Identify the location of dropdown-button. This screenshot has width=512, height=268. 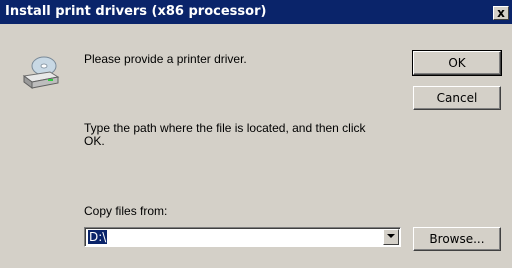
(391, 237).